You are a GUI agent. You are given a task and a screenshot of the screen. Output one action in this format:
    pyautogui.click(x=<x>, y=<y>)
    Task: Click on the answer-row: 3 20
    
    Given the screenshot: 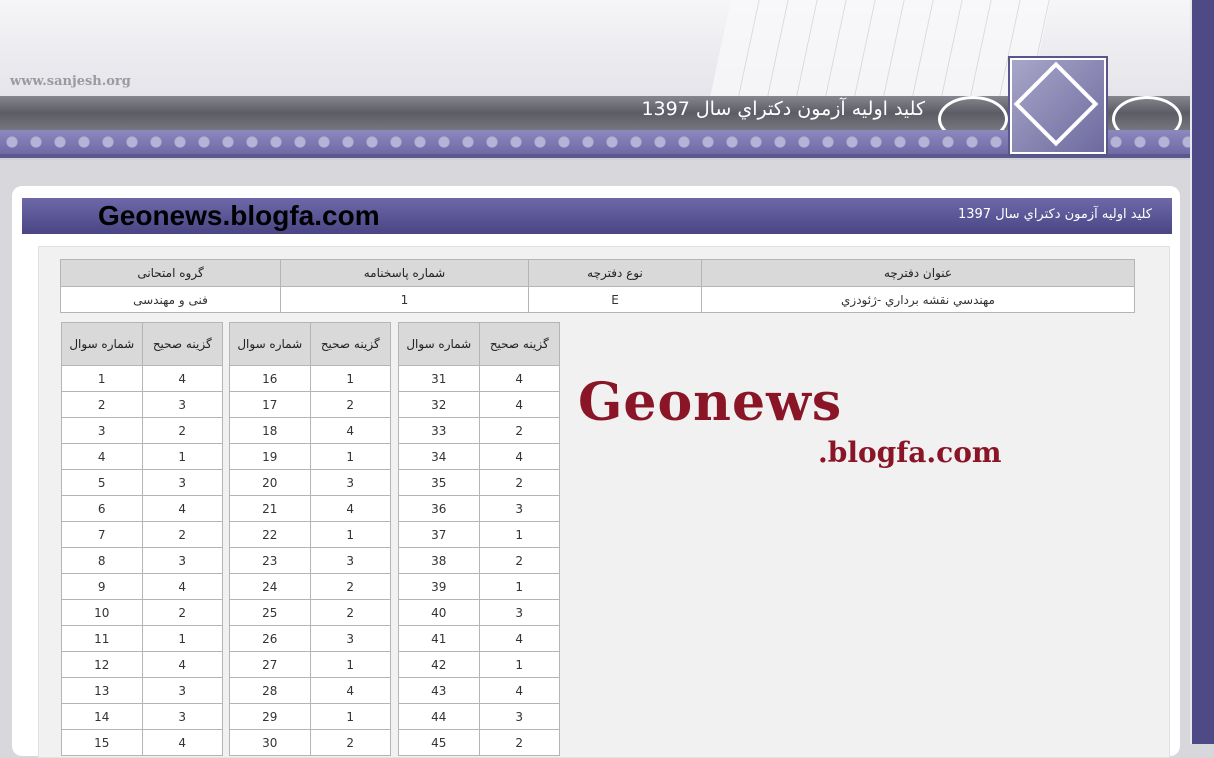 What is the action you would take?
    pyautogui.click(x=310, y=482)
    